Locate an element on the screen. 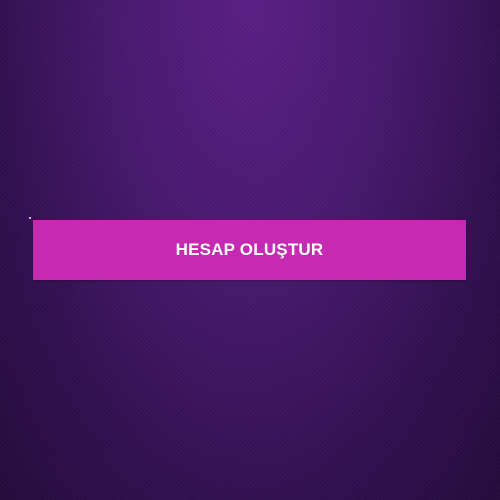 The image size is (500, 500). create-account-button: HESAP OLUŞTUR is located at coordinates (249, 250).